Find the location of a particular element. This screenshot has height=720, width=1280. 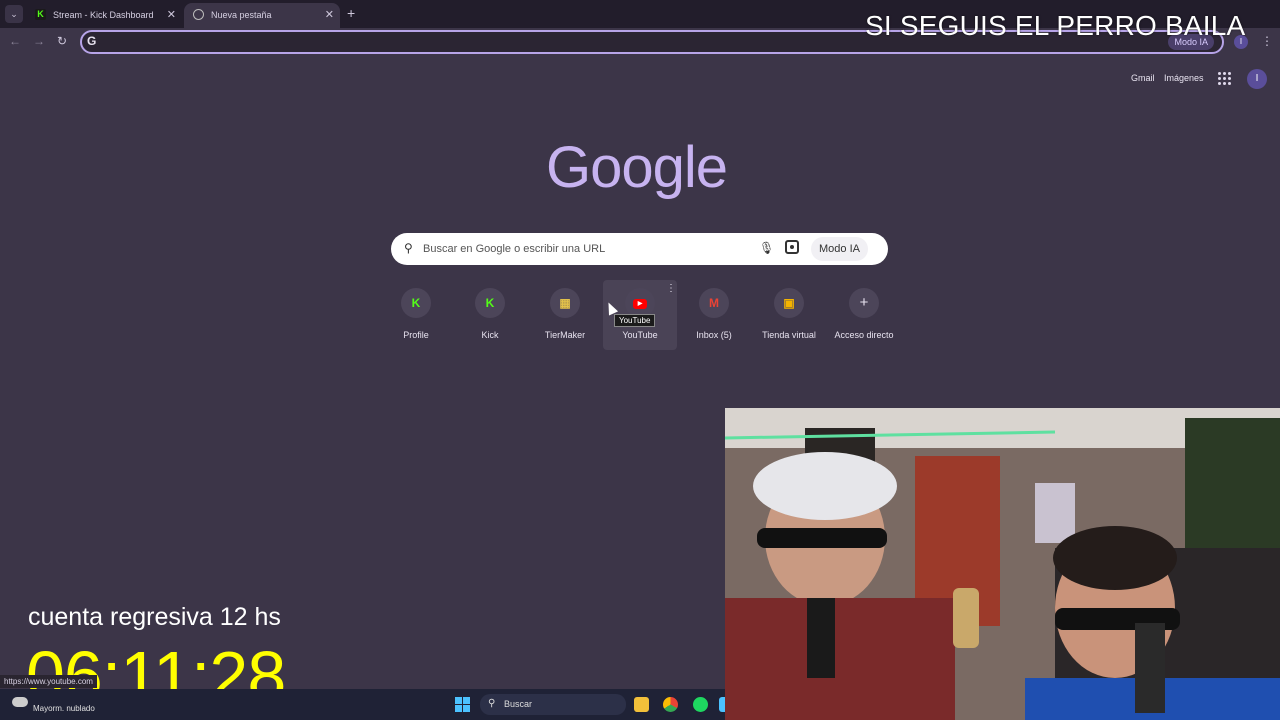

spotify-icon is located at coordinates (700, 704).